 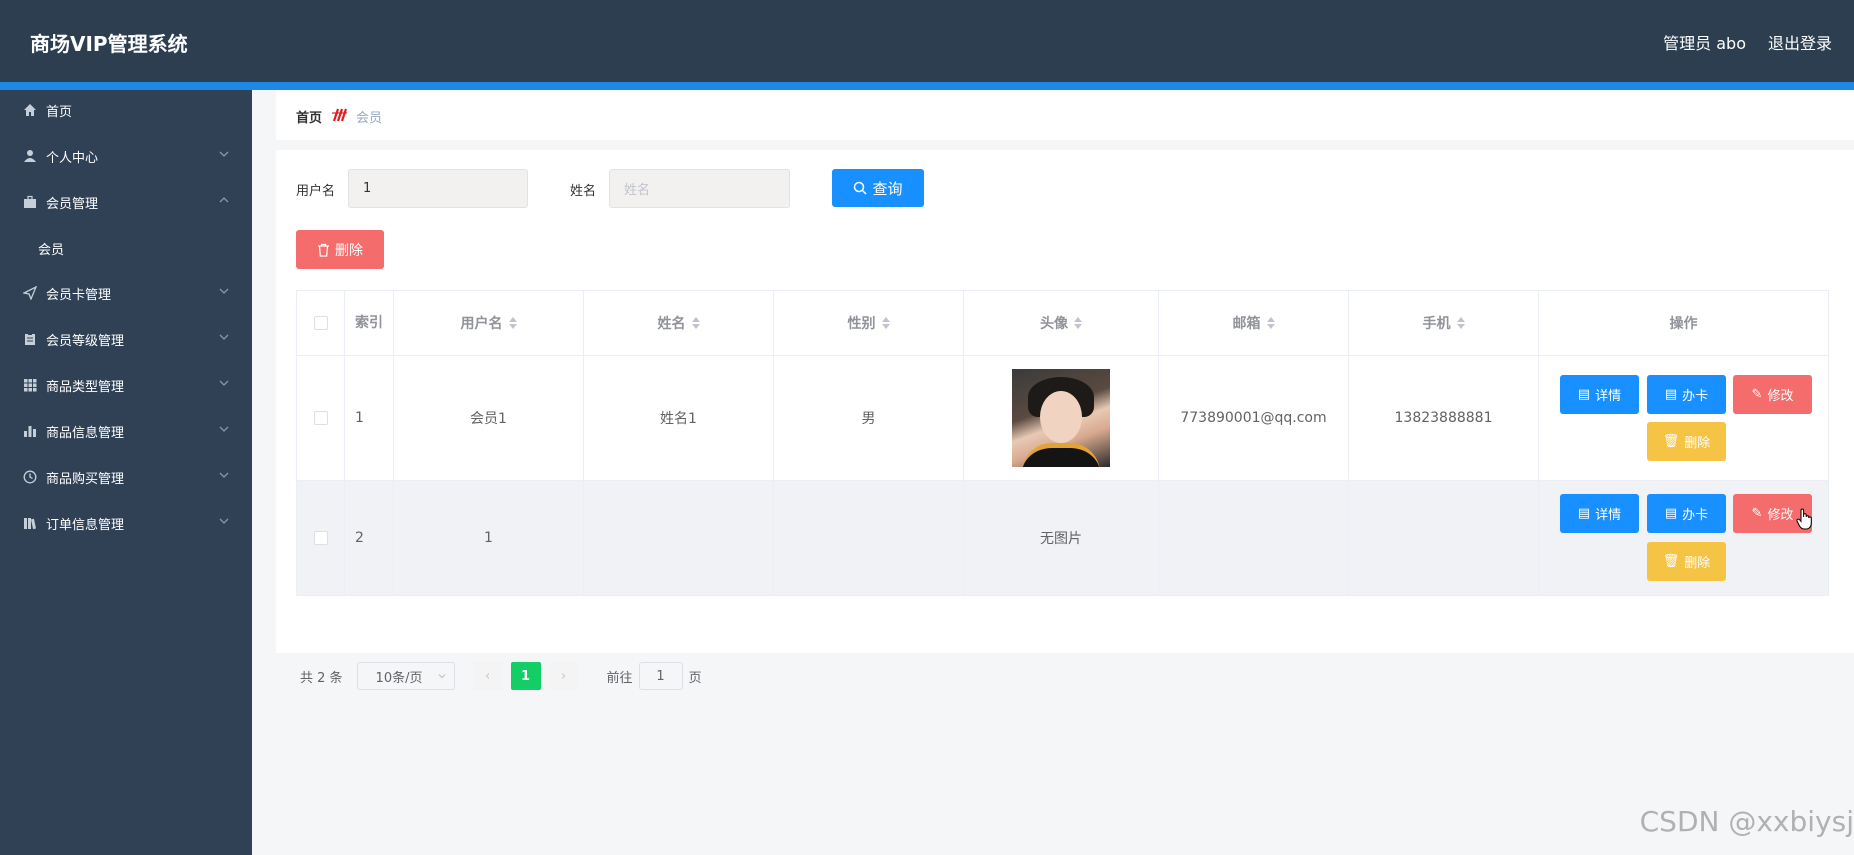 I want to click on send-icon, so click(x=30, y=293).